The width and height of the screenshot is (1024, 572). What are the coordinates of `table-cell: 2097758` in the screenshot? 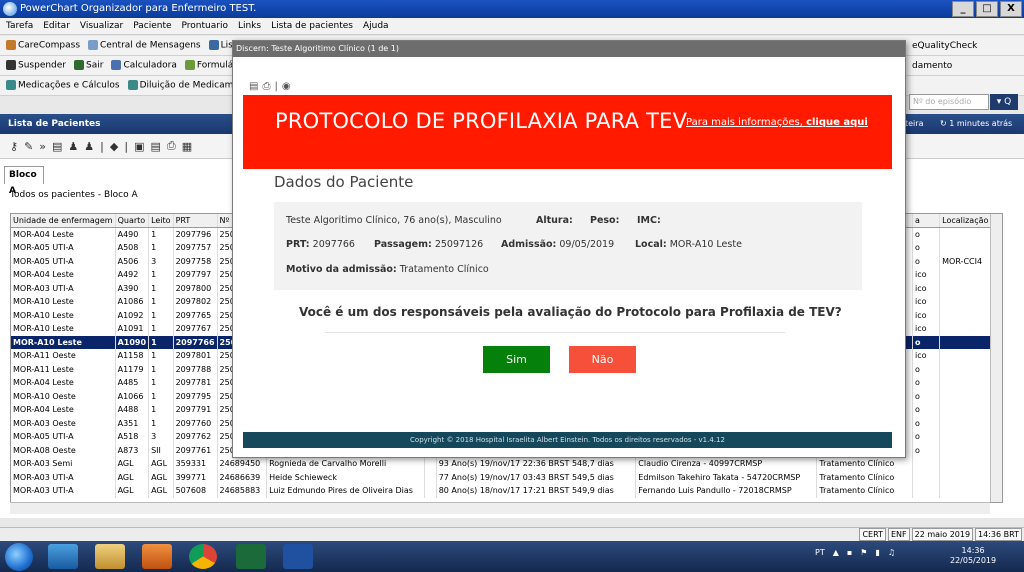 It's located at (195, 261).